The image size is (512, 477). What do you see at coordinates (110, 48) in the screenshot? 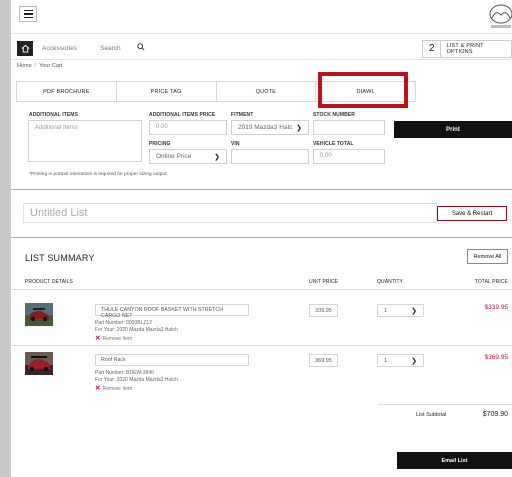
I see `nav-search: Search` at bounding box center [110, 48].